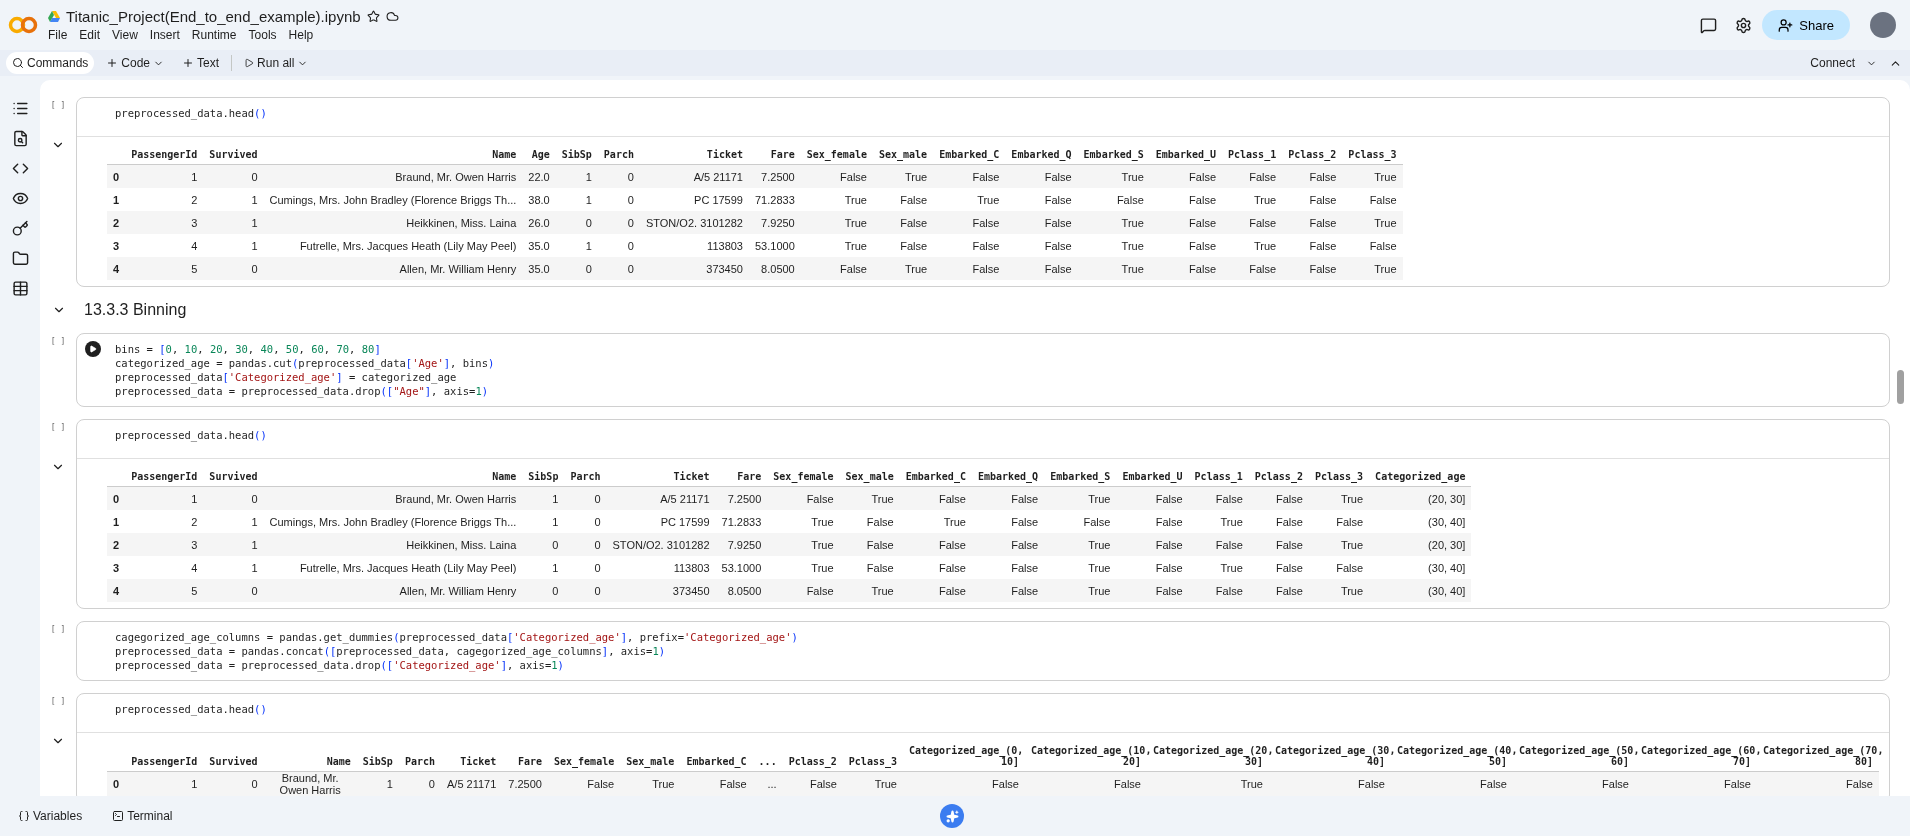 Image resolution: width=1910 pixels, height=836 pixels. I want to click on variables-button: Variables, so click(50, 816).